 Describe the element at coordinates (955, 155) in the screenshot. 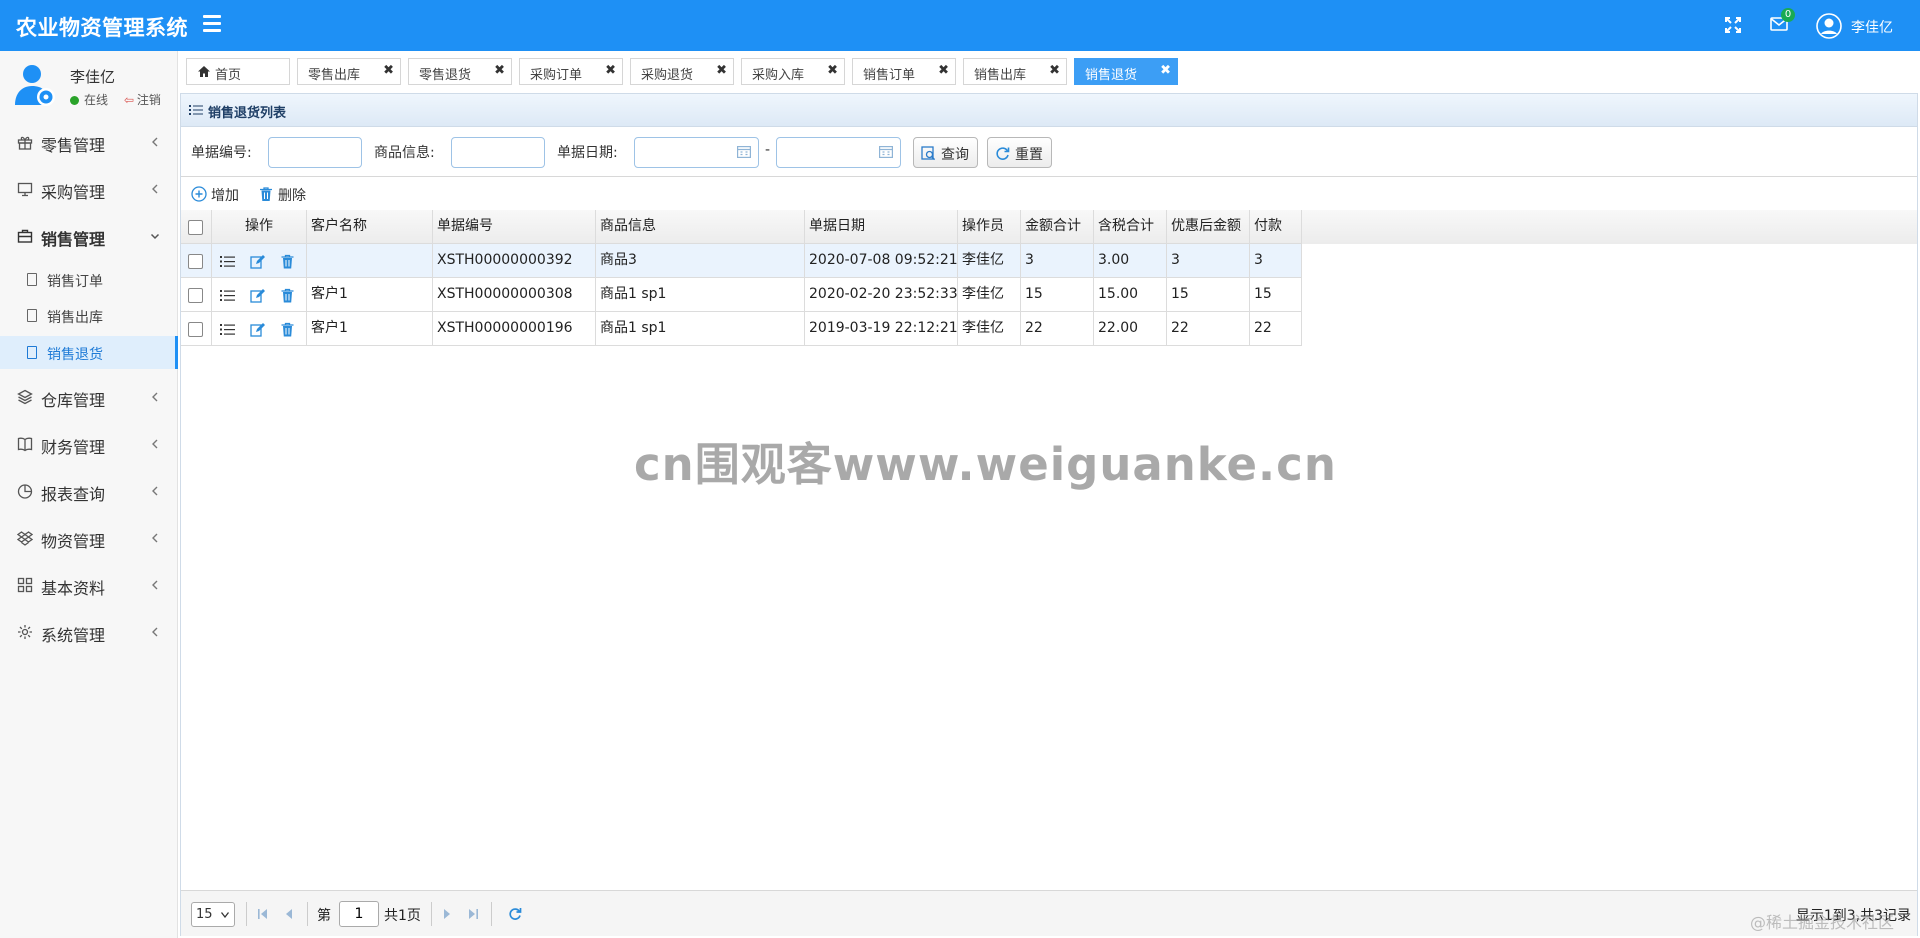

I see `query-label: 查询` at that location.